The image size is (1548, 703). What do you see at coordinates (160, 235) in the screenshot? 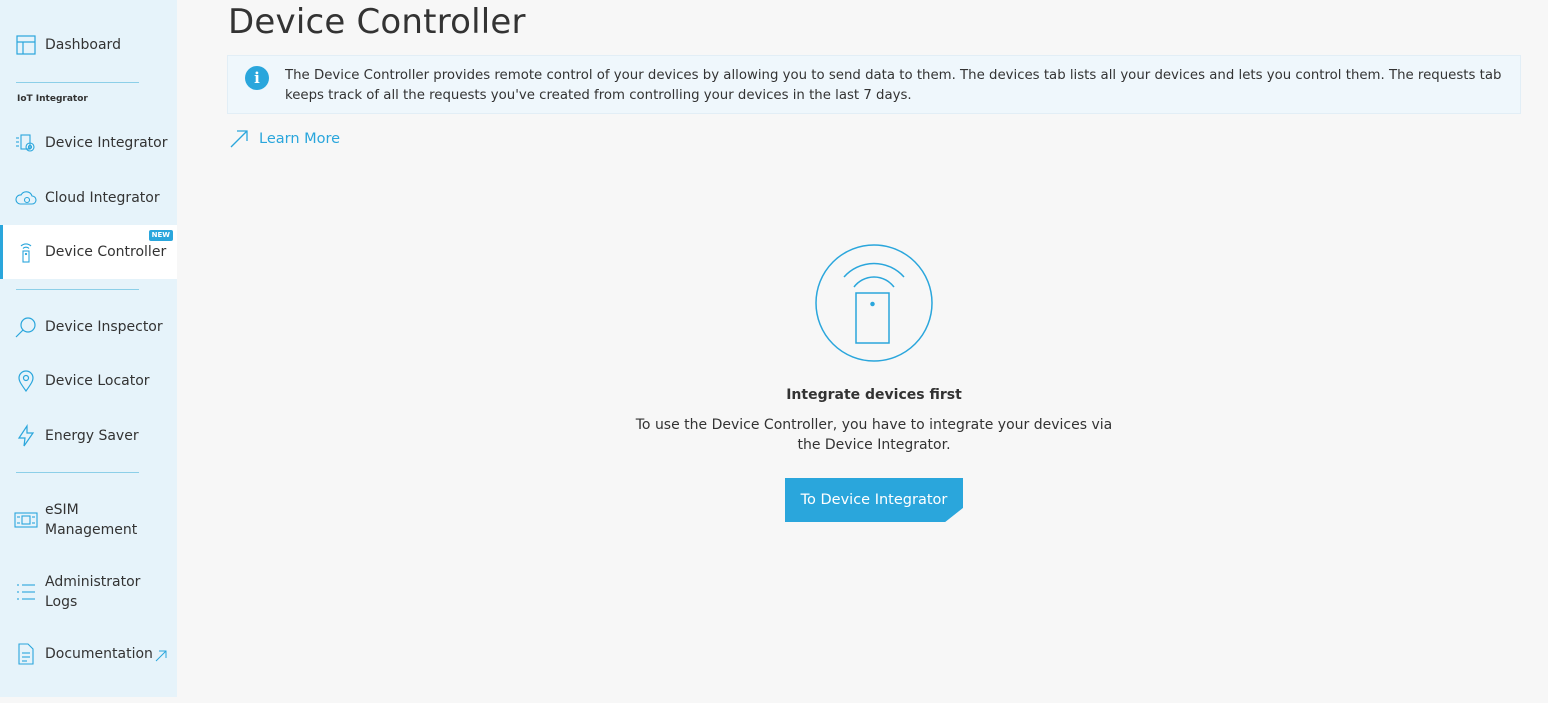
I see `new-badge: NEW` at bounding box center [160, 235].